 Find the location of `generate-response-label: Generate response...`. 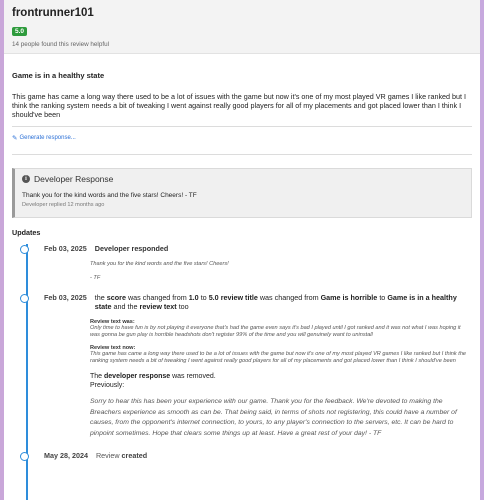

generate-response-label: Generate response... is located at coordinates (47, 138).